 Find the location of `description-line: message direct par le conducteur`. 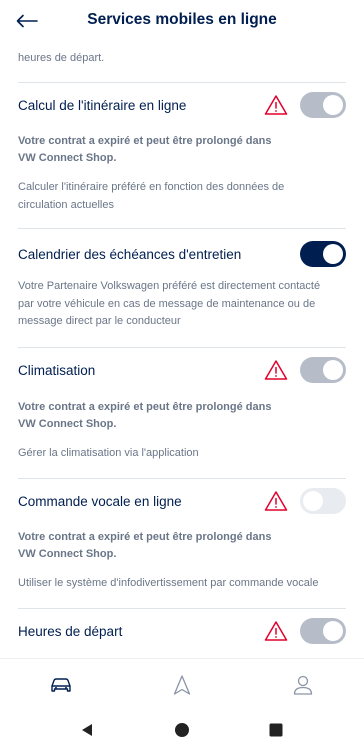

description-line: message direct par le conducteur is located at coordinates (99, 321).